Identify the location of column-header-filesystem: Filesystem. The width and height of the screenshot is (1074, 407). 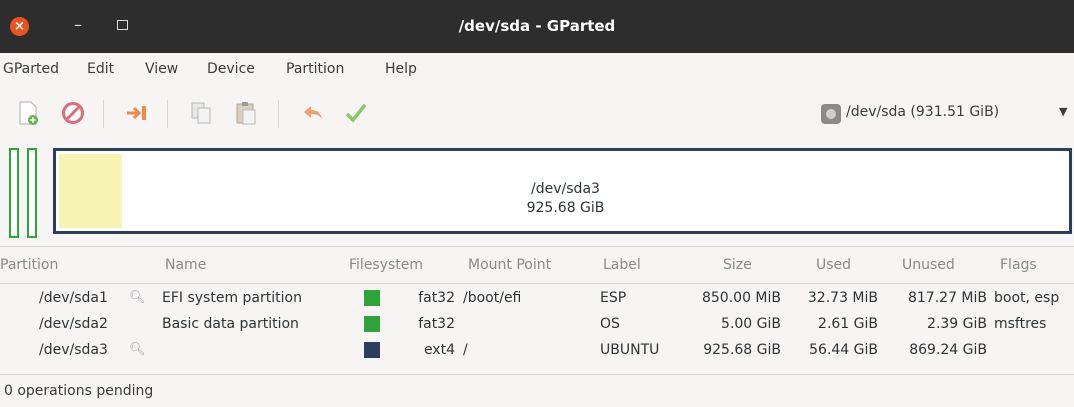
(386, 265).